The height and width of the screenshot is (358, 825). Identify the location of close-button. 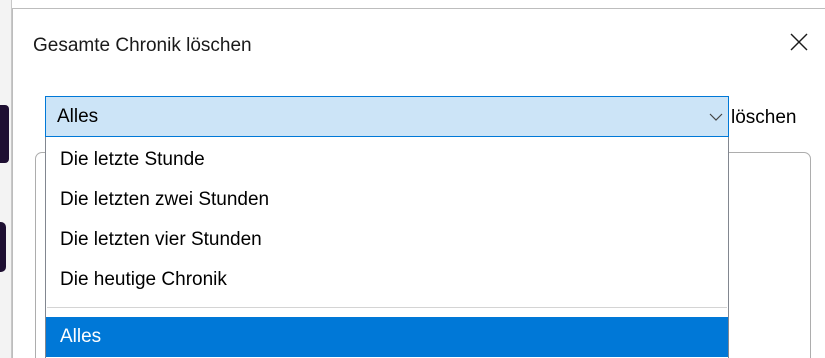
(799, 42).